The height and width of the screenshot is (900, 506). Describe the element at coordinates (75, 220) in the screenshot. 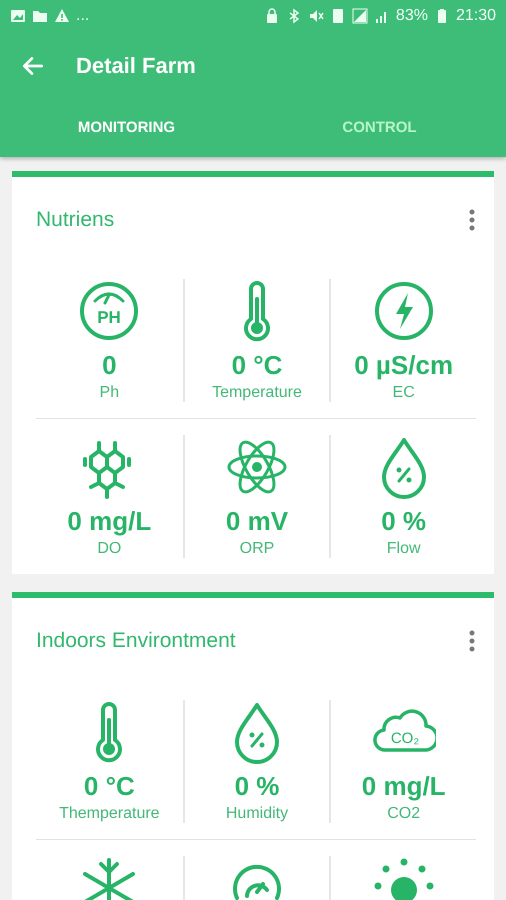

I see `card-title: Nutriens` at that location.